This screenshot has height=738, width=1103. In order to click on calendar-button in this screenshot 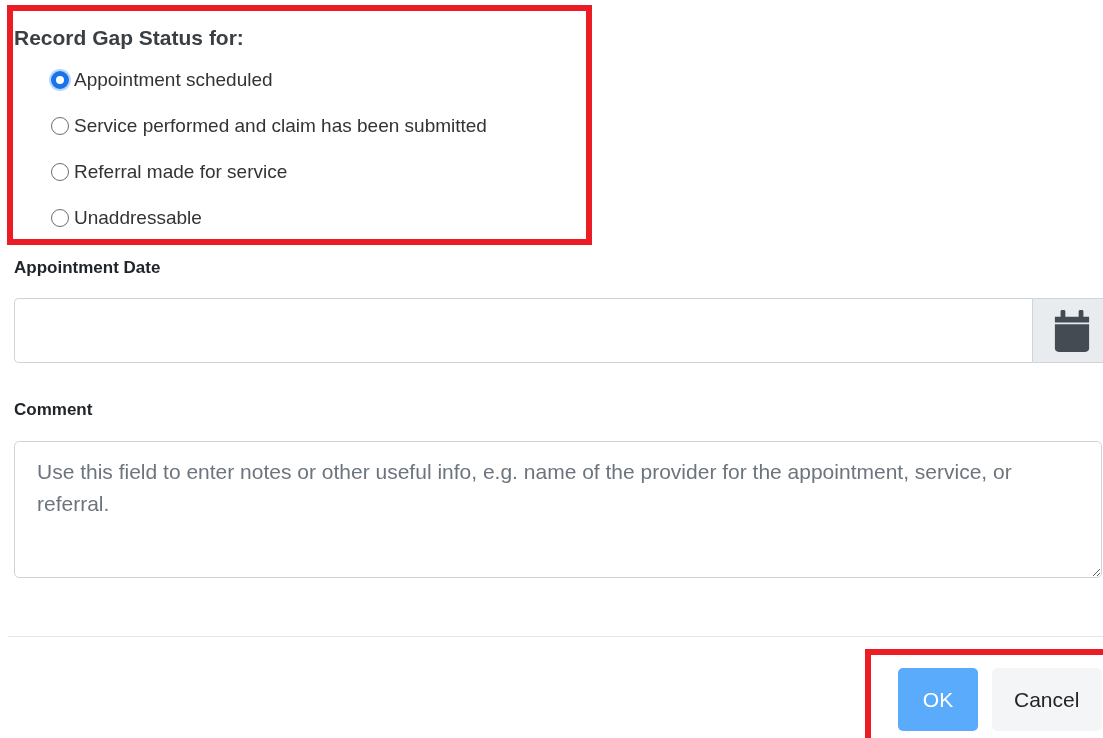, I will do `click(1067, 330)`.